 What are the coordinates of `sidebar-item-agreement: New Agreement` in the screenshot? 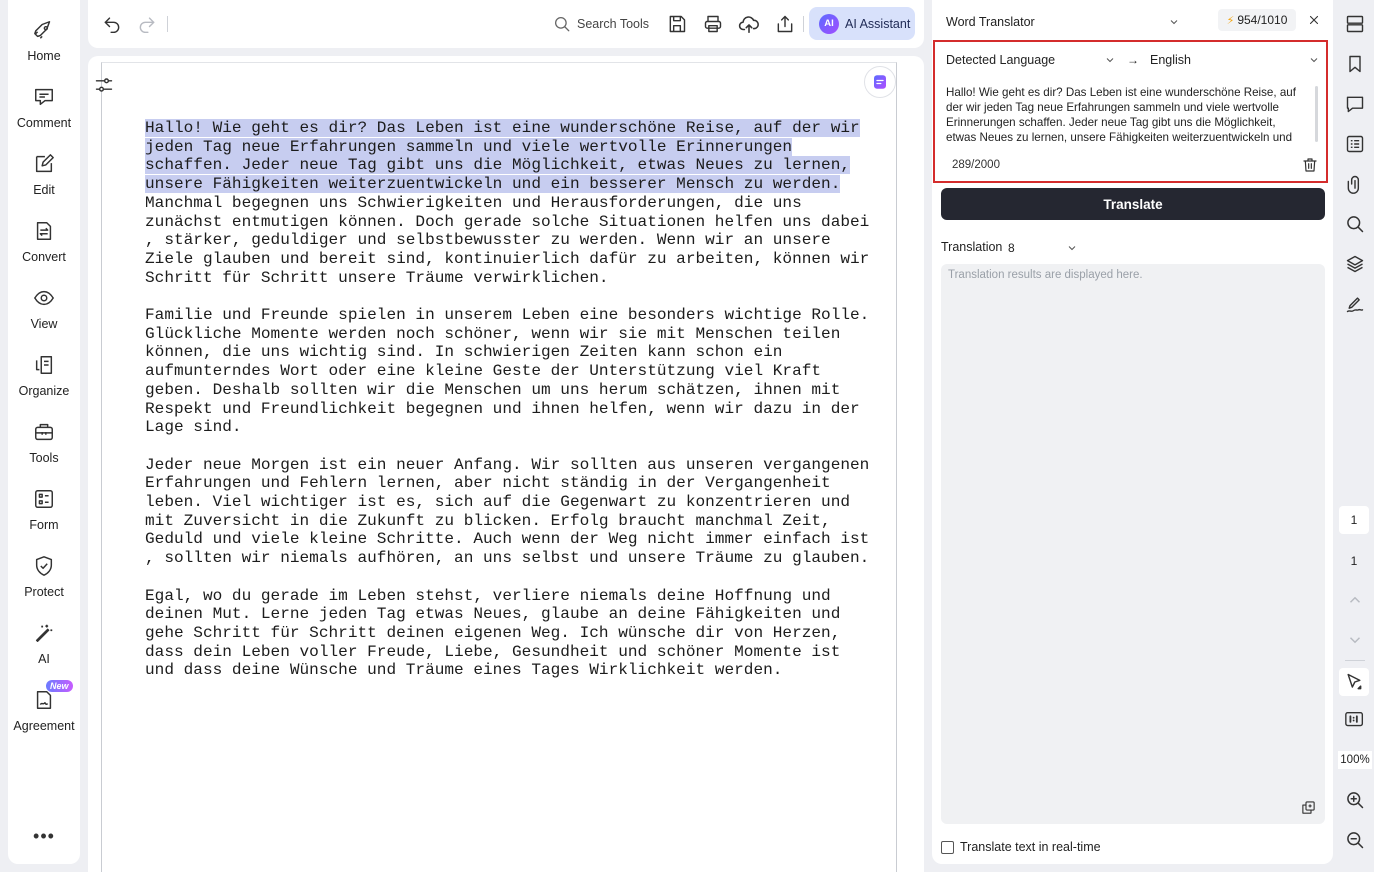 It's located at (44, 709).